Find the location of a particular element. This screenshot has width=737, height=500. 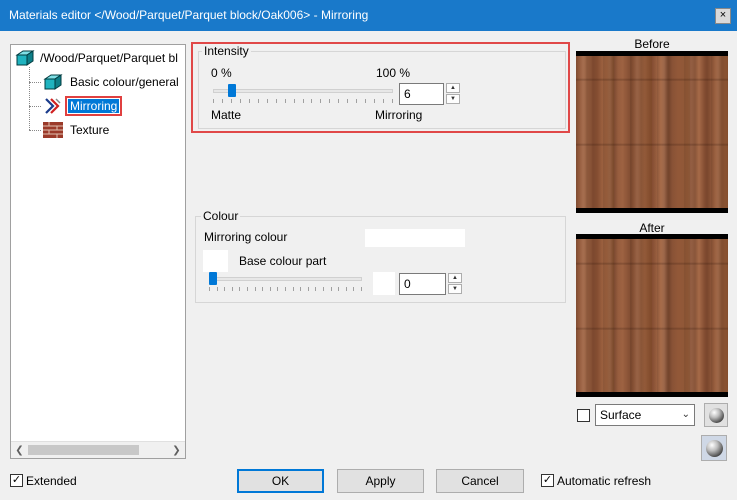

auto-refresh-checkbox: ✓ is located at coordinates (547, 480).